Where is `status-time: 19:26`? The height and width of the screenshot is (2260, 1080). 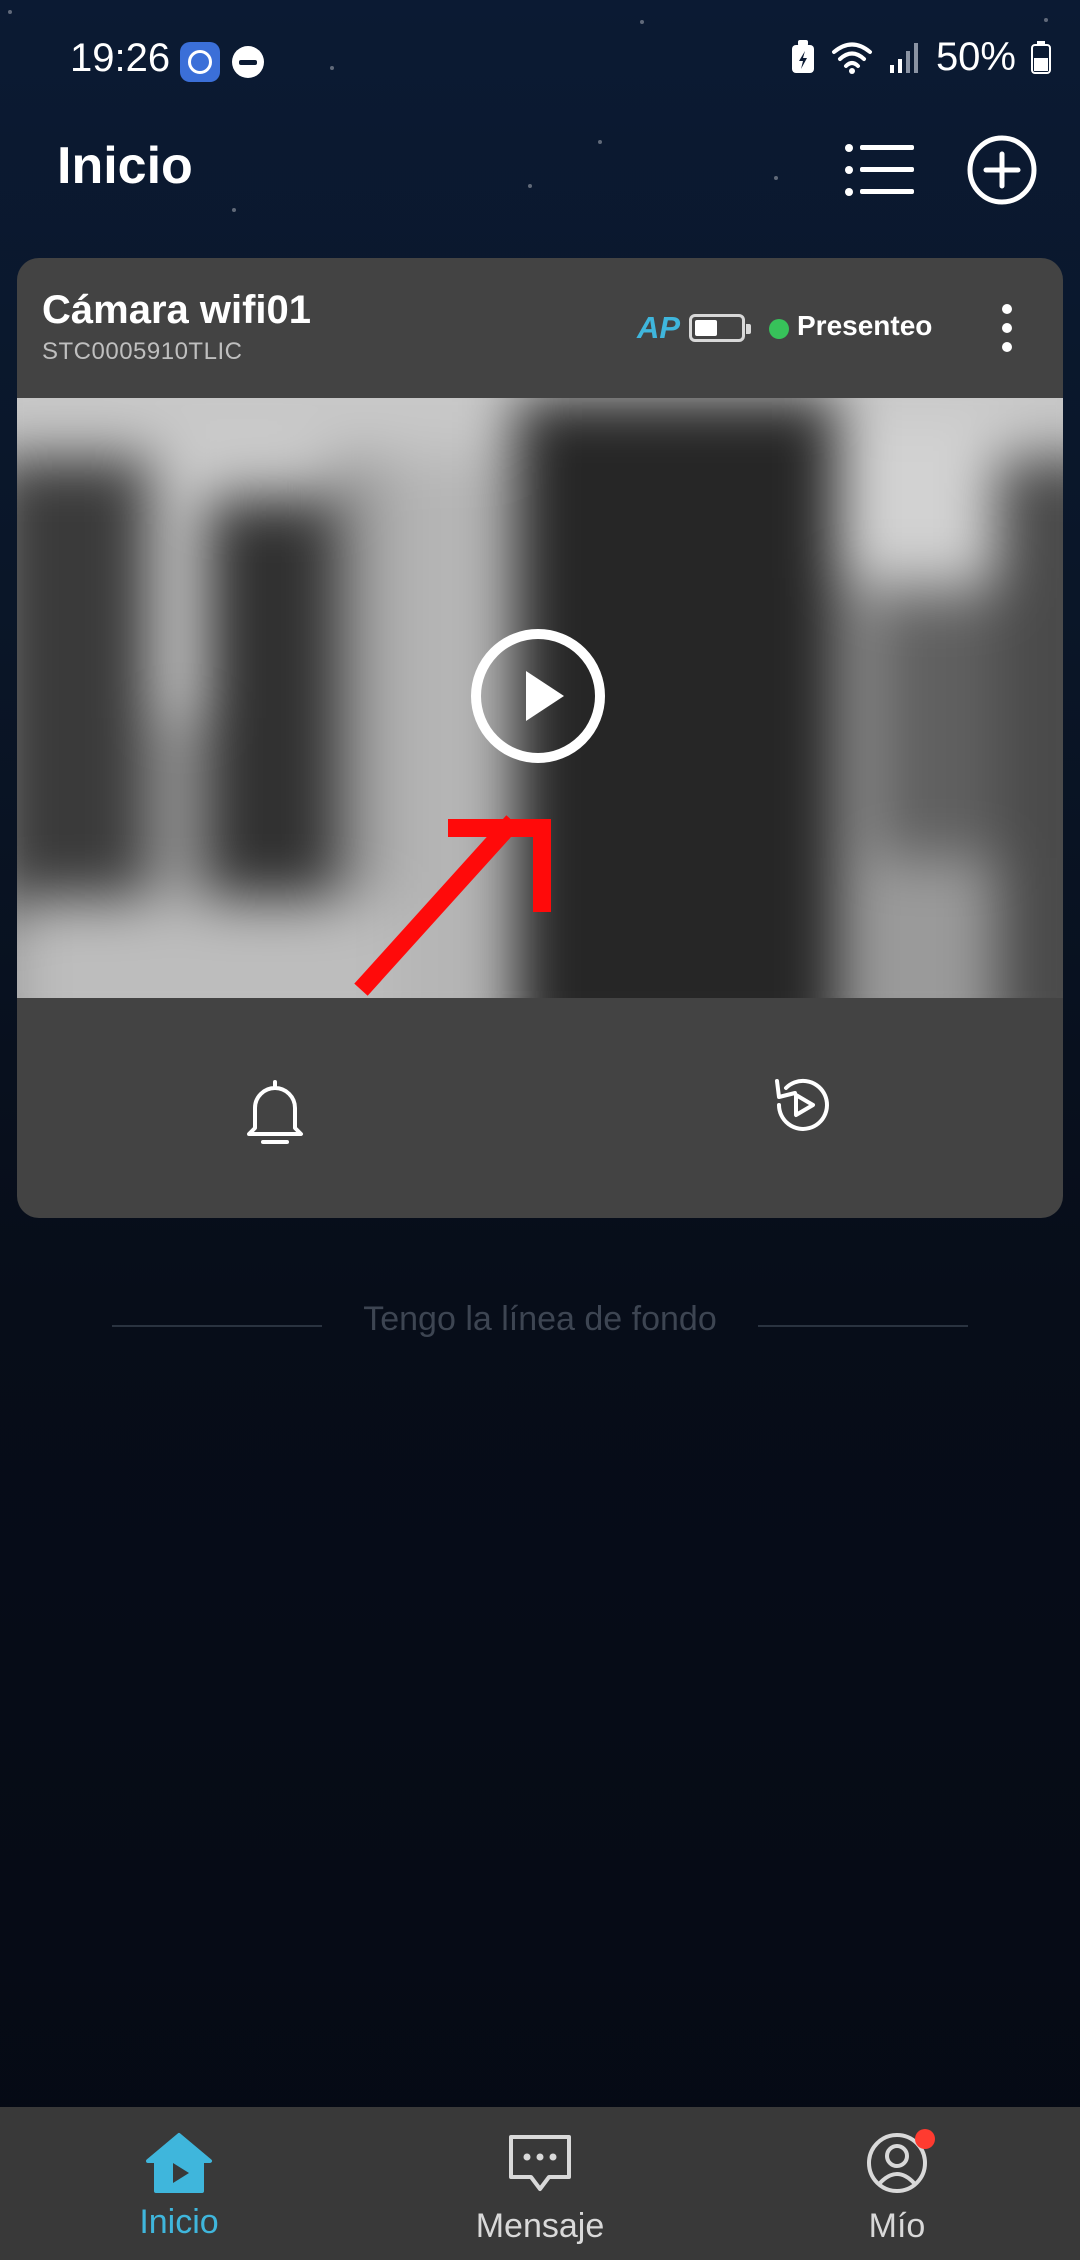 status-time: 19:26 is located at coordinates (120, 58).